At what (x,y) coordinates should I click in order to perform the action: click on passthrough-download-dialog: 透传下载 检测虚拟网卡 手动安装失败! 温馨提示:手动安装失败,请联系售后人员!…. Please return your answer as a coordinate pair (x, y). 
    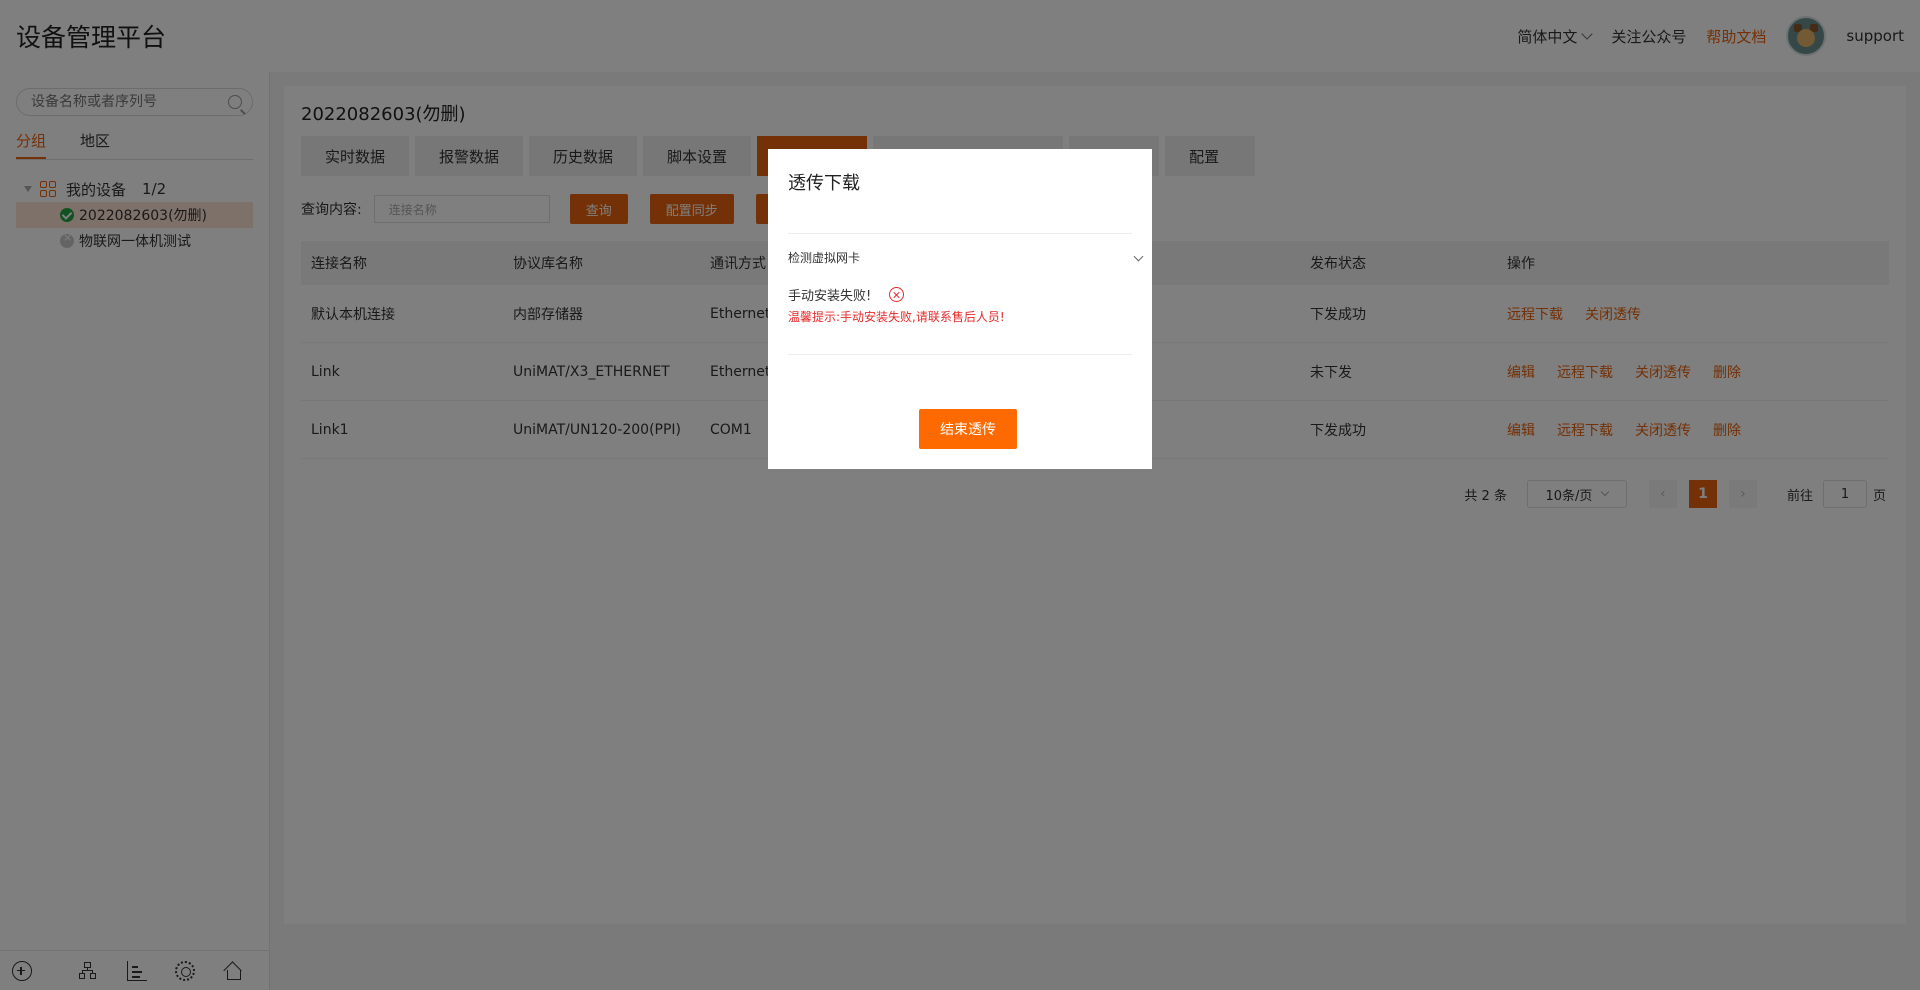
    Looking at the image, I should click on (960, 309).